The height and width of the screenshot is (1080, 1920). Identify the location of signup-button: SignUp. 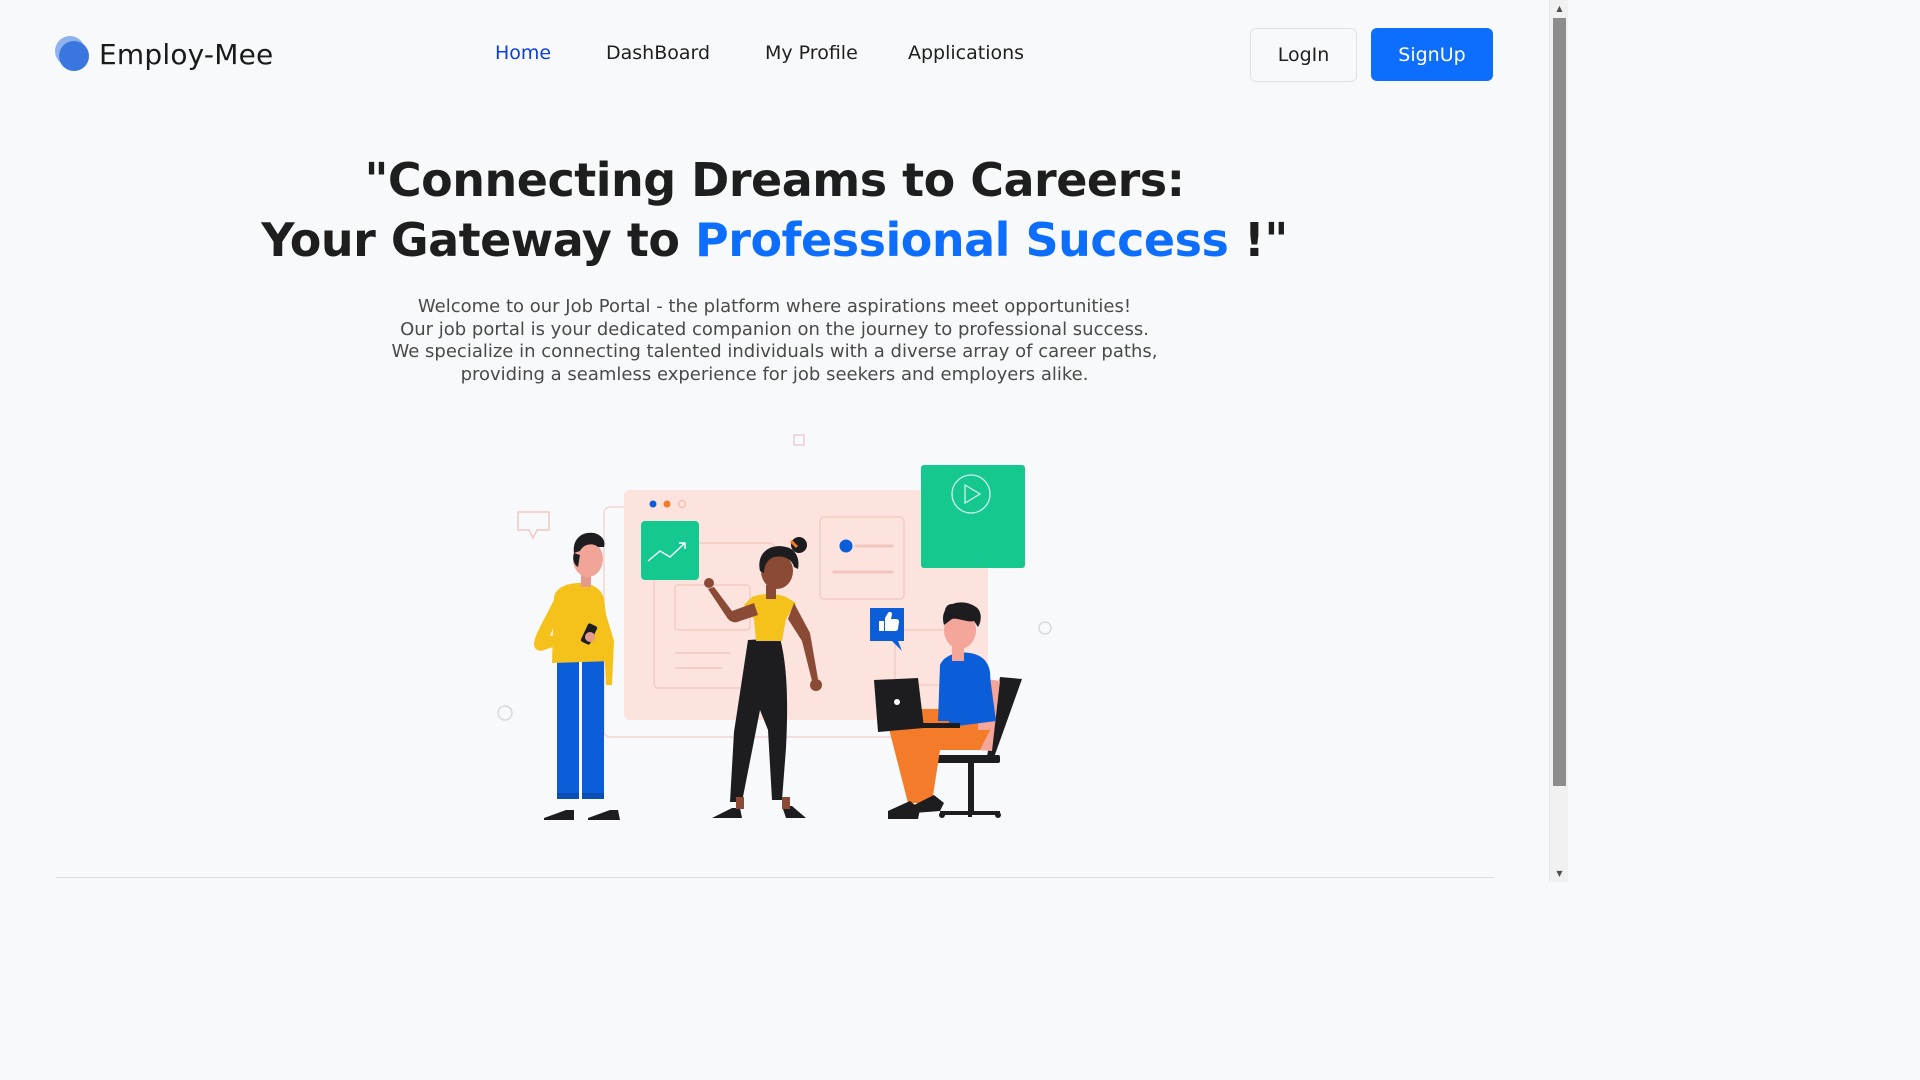
(1432, 54).